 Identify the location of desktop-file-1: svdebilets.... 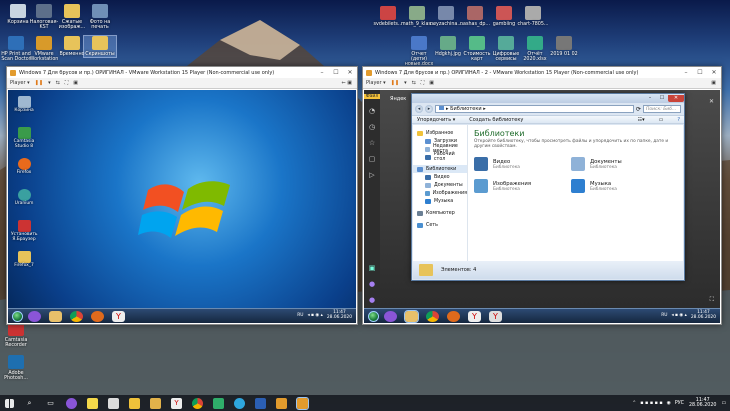
(388, 16).